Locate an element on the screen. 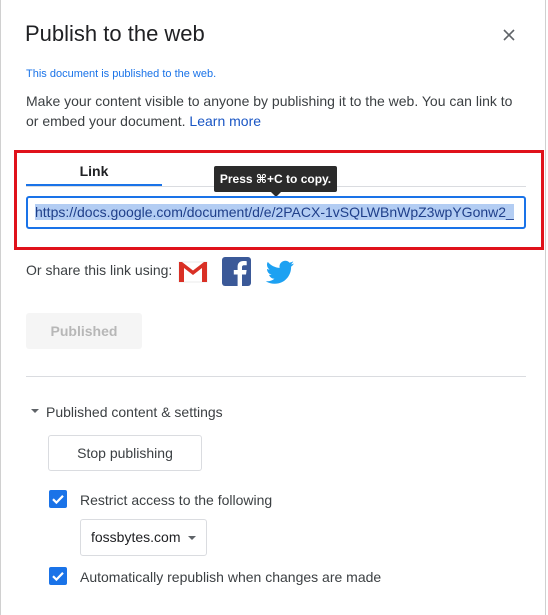 This screenshot has width=548, height=615. domain-select: fossbytes.com is located at coordinates (143, 537).